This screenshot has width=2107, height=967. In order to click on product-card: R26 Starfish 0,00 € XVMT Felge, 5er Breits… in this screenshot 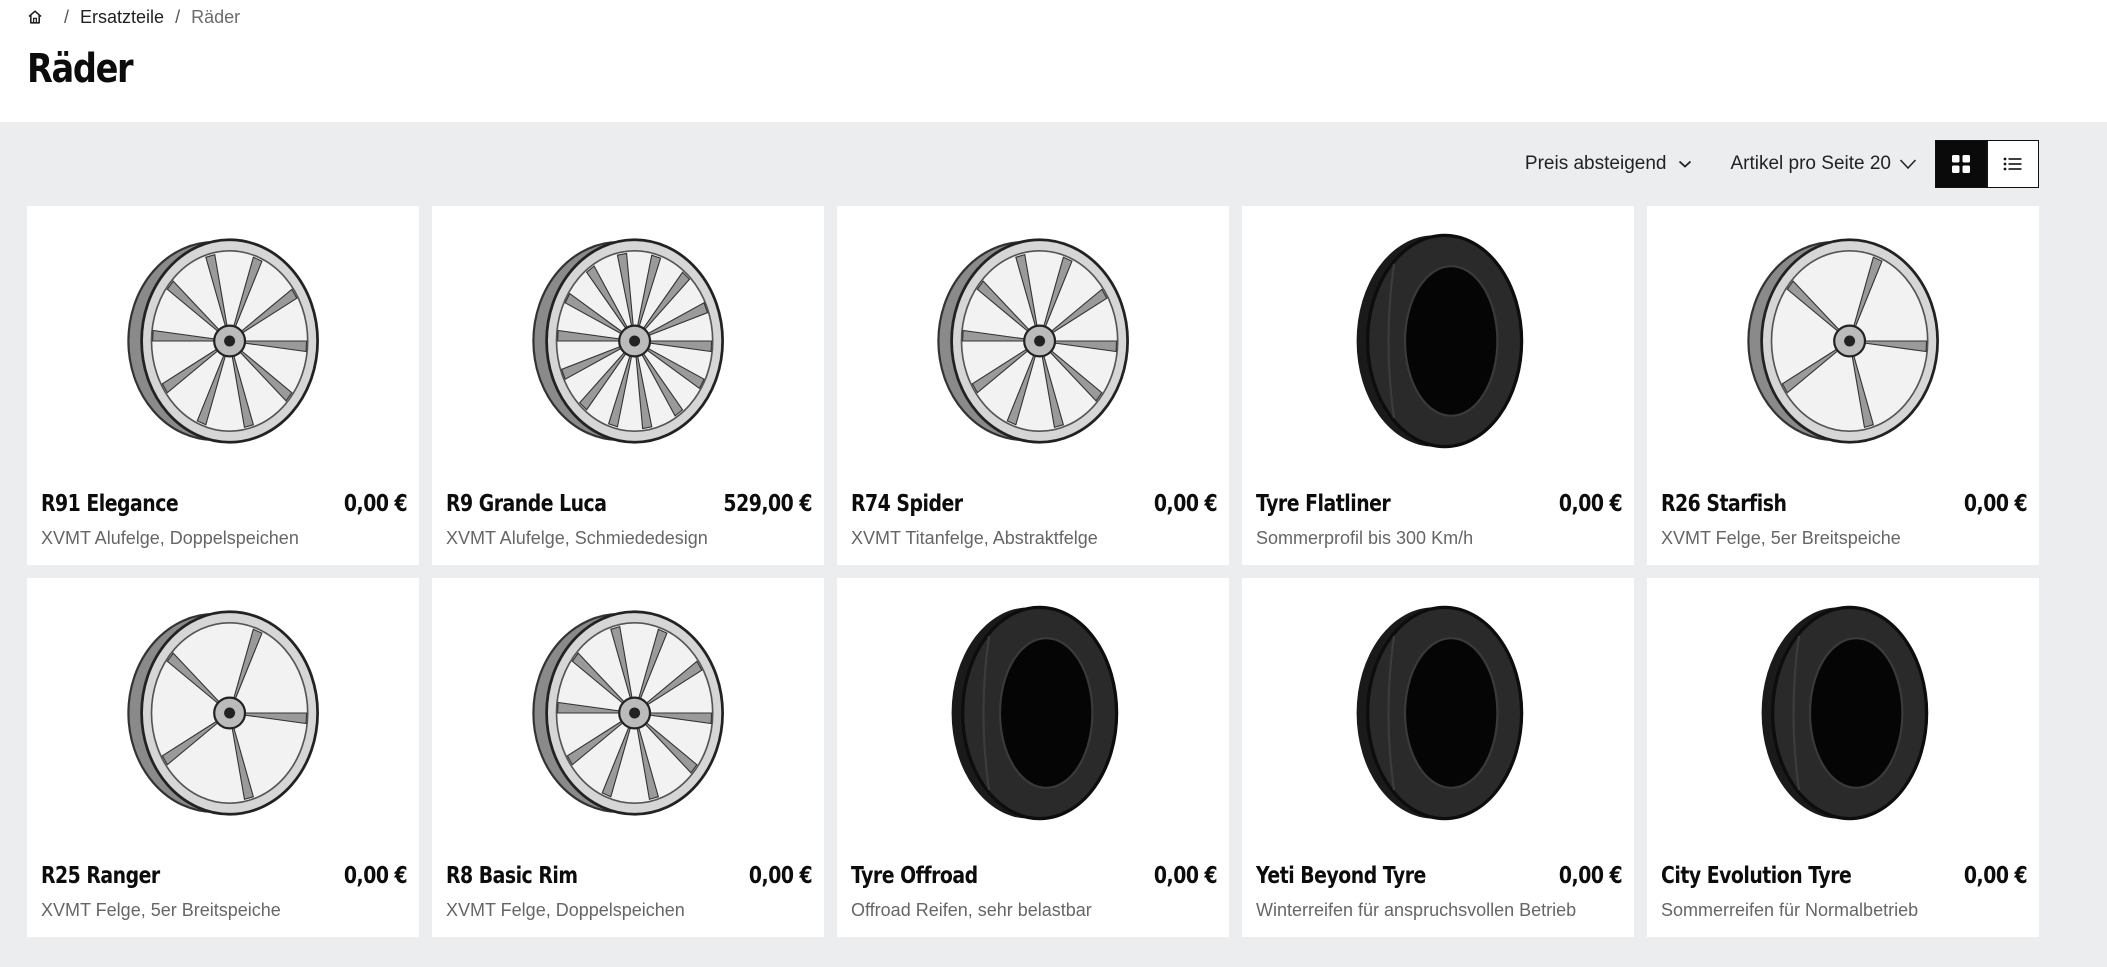, I will do `click(1843, 385)`.